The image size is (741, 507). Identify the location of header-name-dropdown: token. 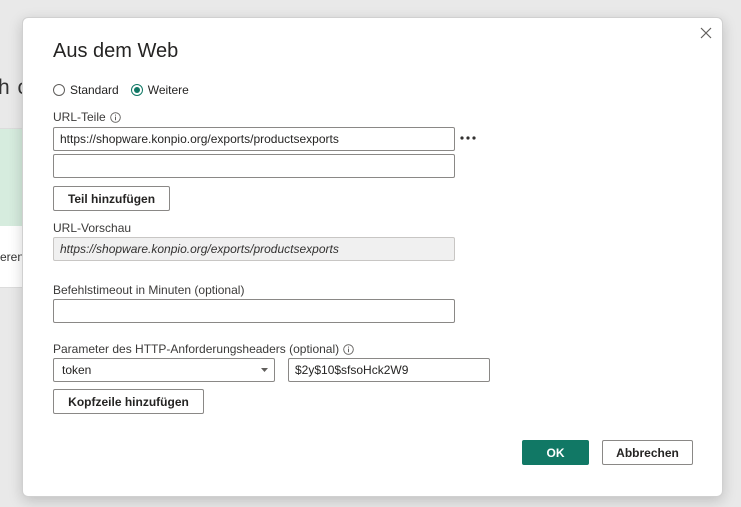
(164, 370).